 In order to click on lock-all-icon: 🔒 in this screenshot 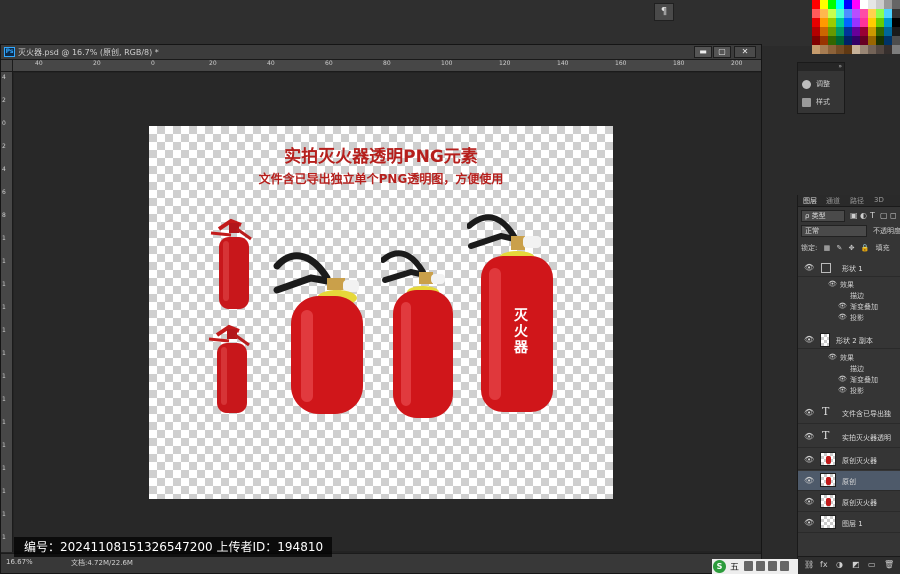, I will do `click(865, 248)`.